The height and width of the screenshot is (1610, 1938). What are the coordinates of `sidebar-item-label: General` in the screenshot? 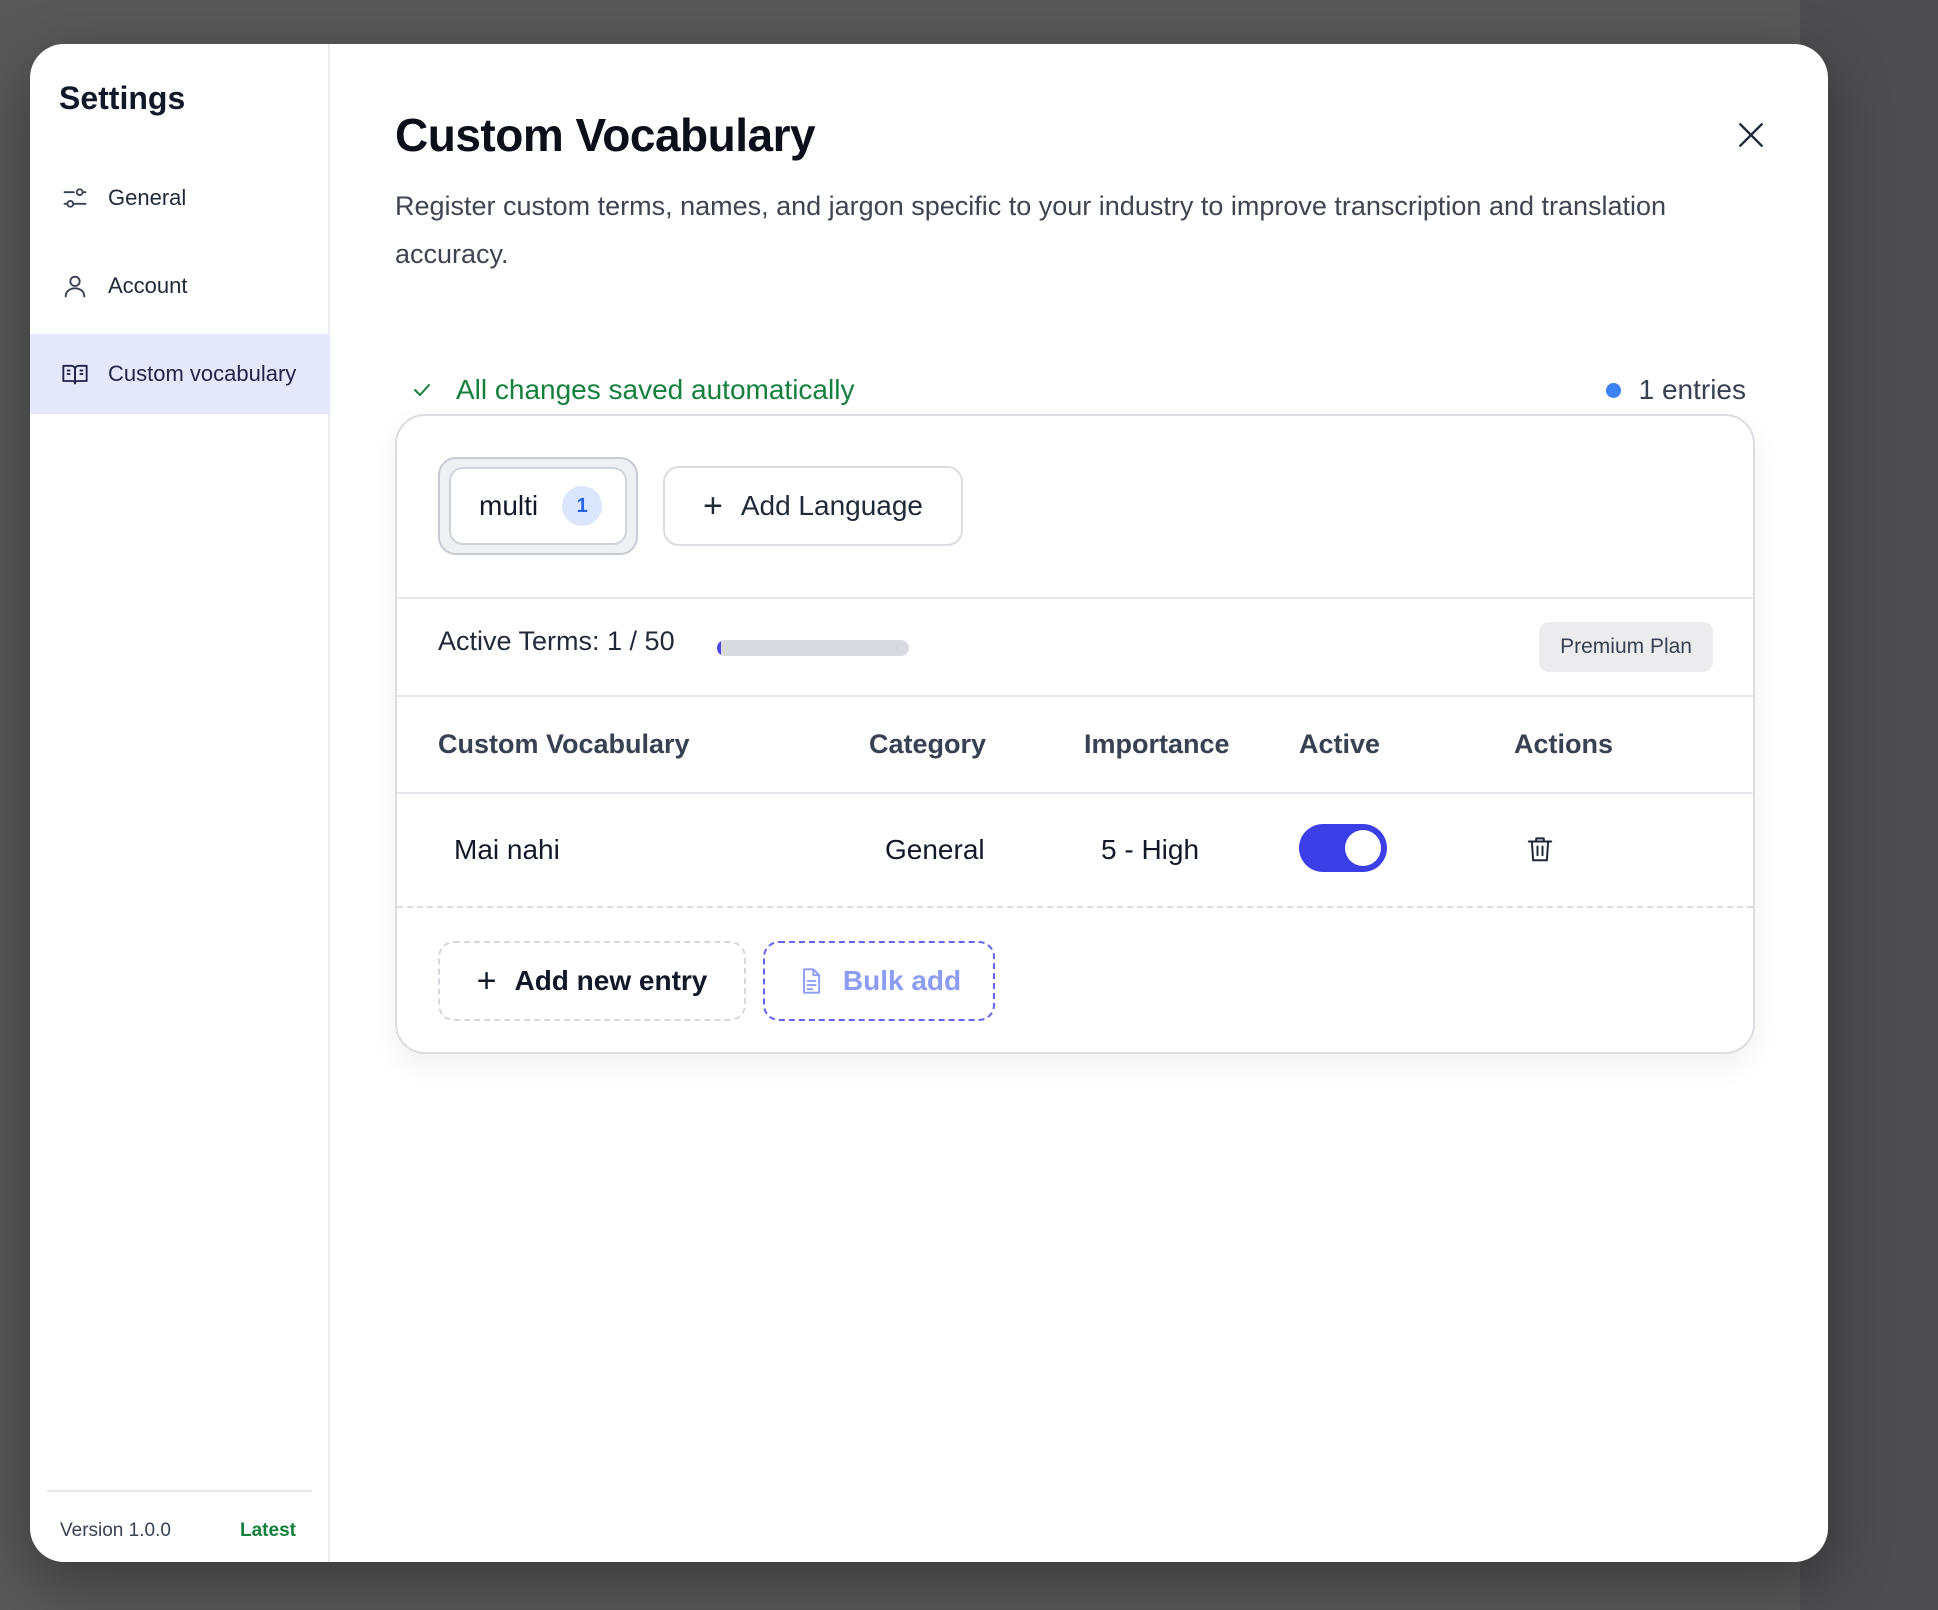 It's located at (147, 197).